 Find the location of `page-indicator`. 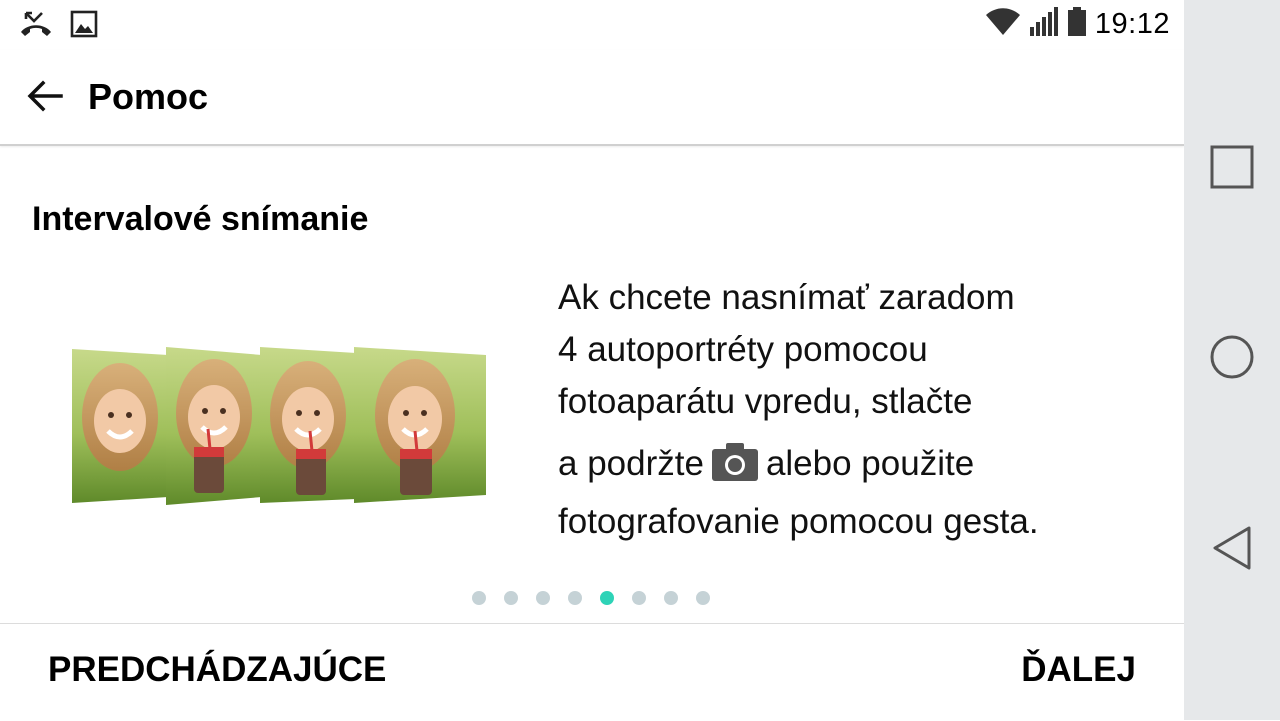

page-indicator is located at coordinates (591, 598).